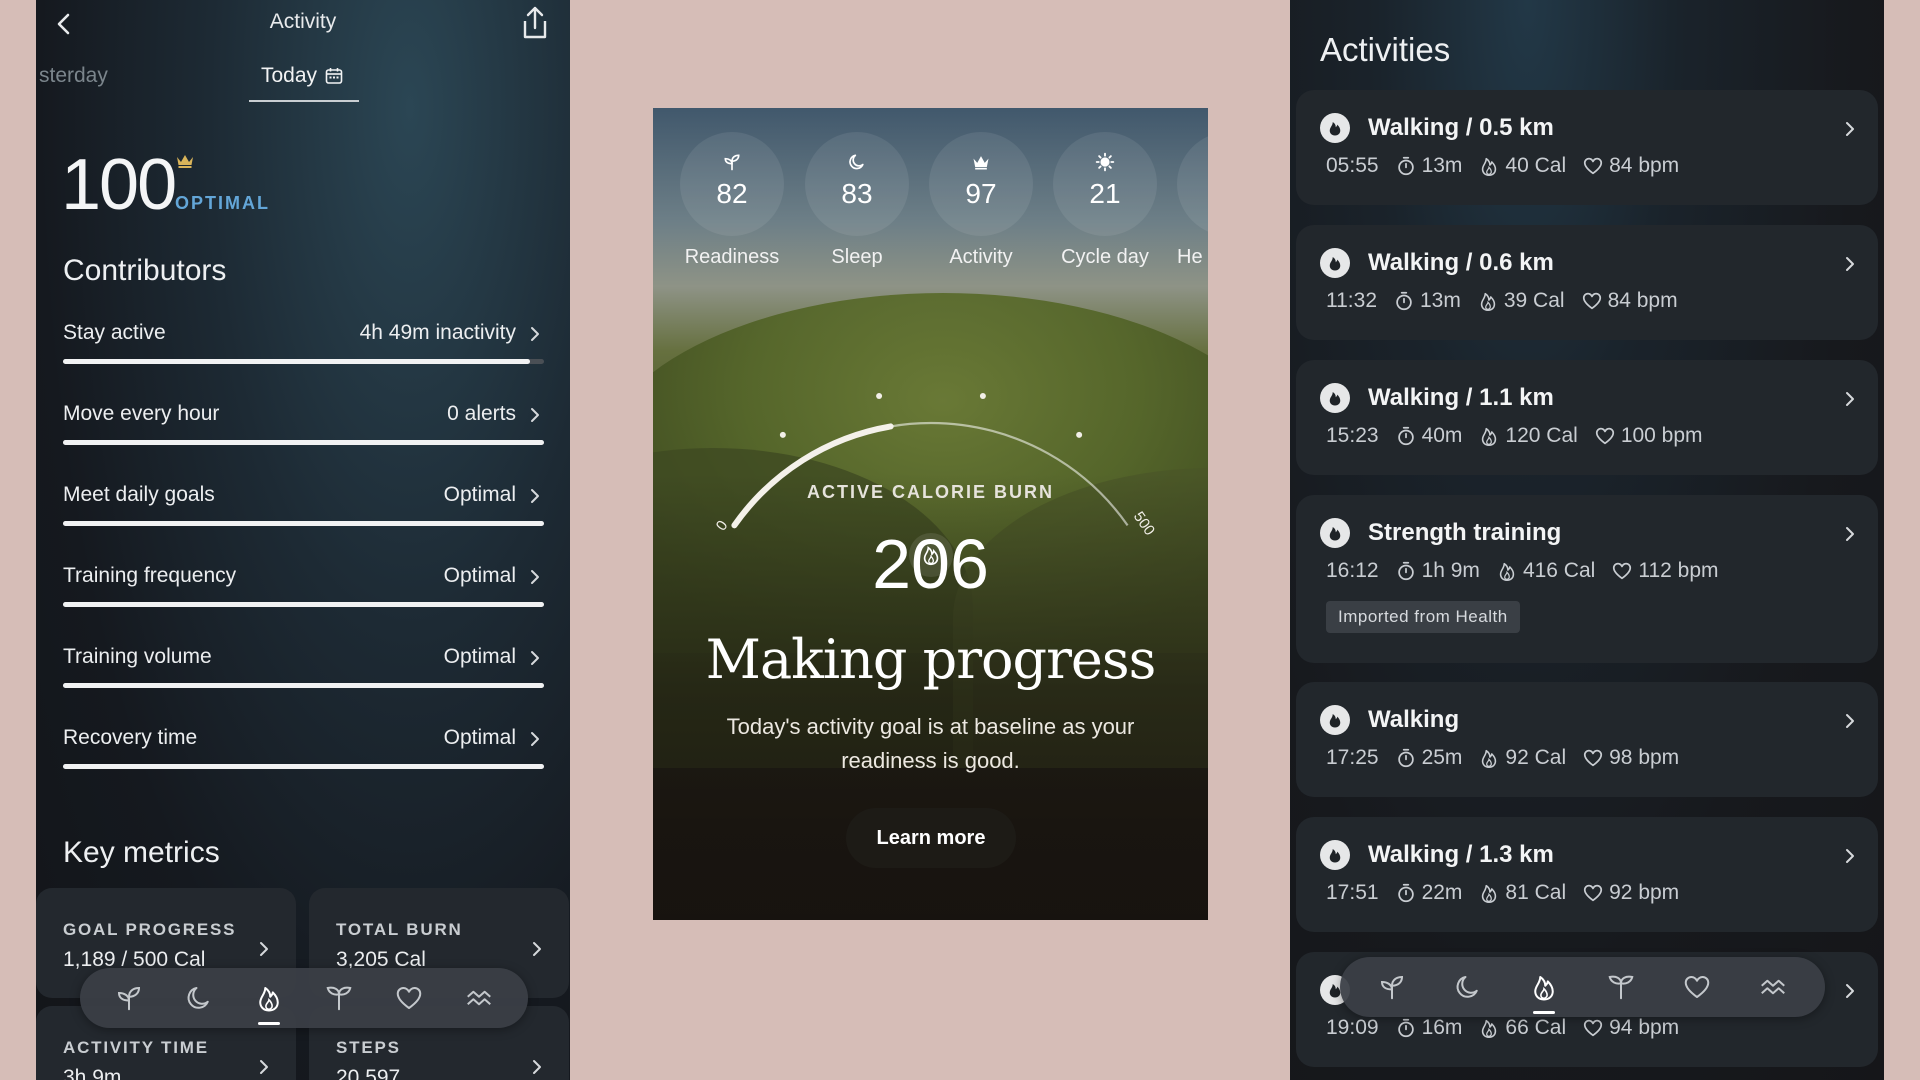  Describe the element at coordinates (302, 76) in the screenshot. I see `tab-today: Today` at that location.